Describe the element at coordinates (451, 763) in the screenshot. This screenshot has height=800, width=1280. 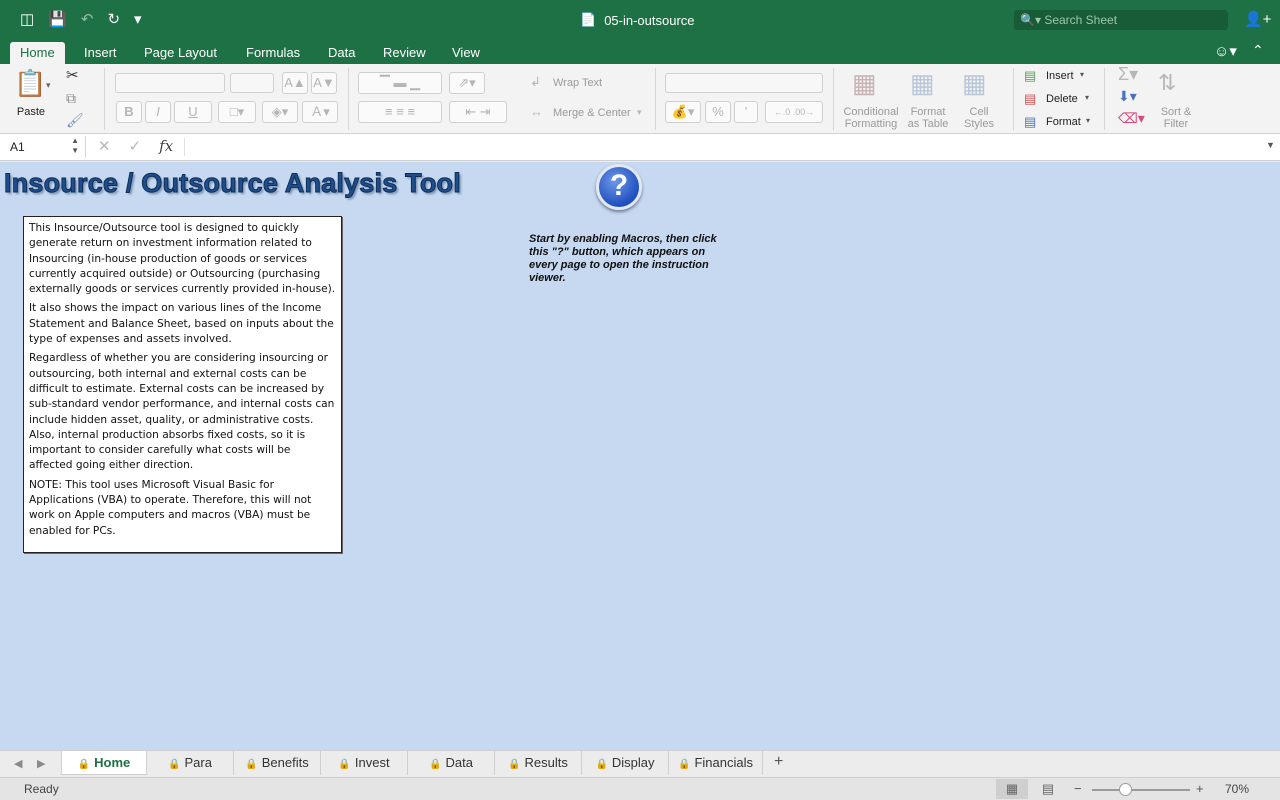
I see `sheet-tab-data: 🔒 Data` at that location.